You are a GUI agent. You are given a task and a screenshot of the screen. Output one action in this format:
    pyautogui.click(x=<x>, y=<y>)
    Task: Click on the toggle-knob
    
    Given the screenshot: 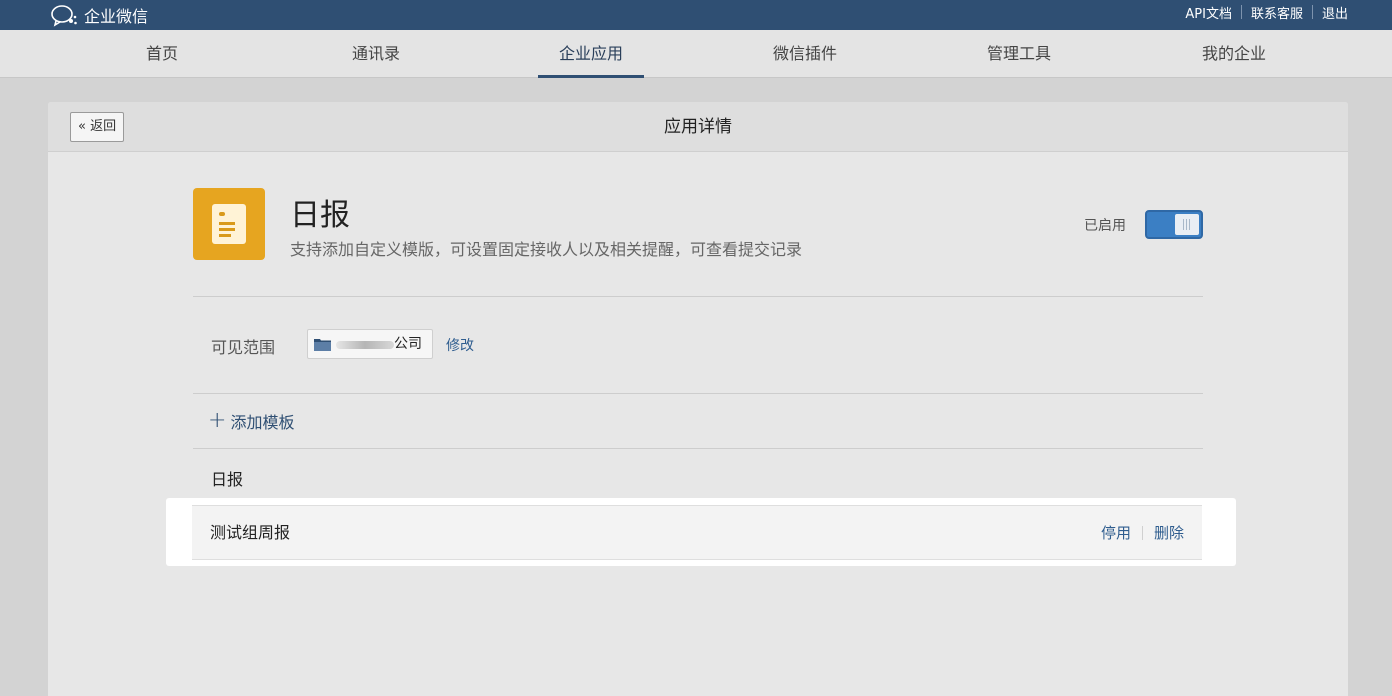 What is the action you would take?
    pyautogui.click(x=1187, y=224)
    